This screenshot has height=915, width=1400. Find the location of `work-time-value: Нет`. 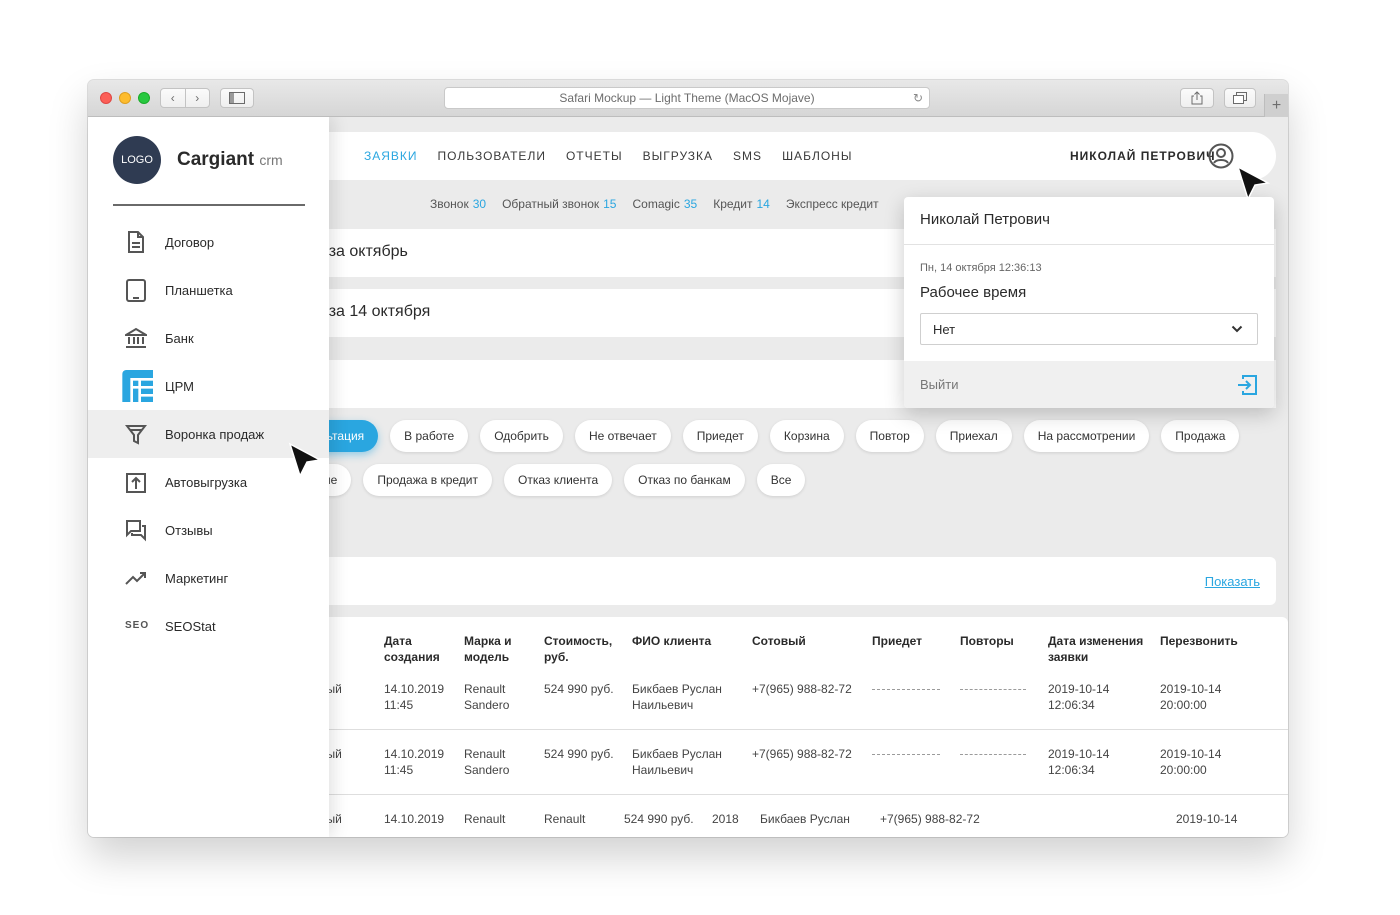

work-time-value: Нет is located at coordinates (944, 329).